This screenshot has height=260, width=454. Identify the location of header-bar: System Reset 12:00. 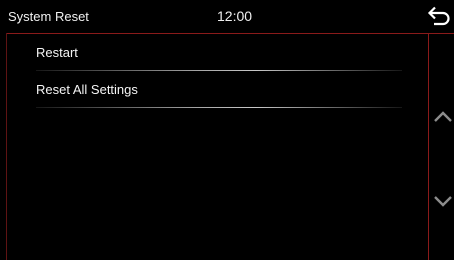
(227, 17).